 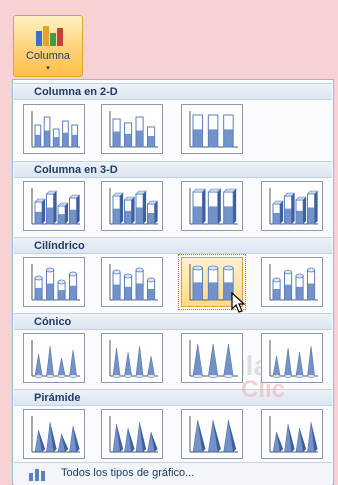 What do you see at coordinates (238, 302) in the screenshot?
I see `mouse-cursor-icon` at bounding box center [238, 302].